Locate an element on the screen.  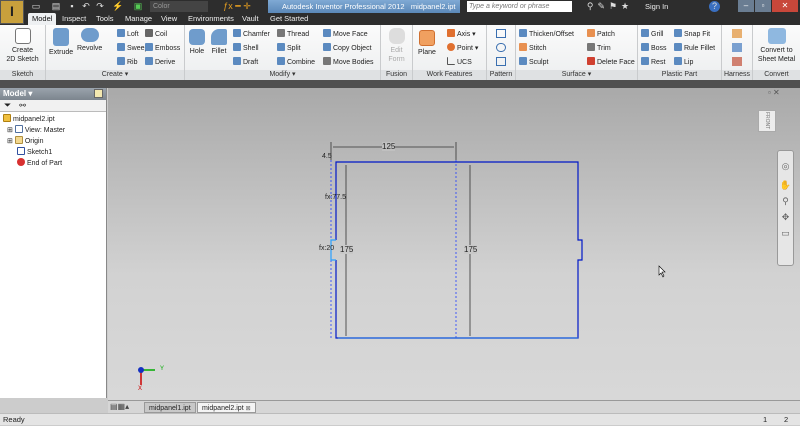
orbit-icon: ✥ is located at coordinates (785, 217).